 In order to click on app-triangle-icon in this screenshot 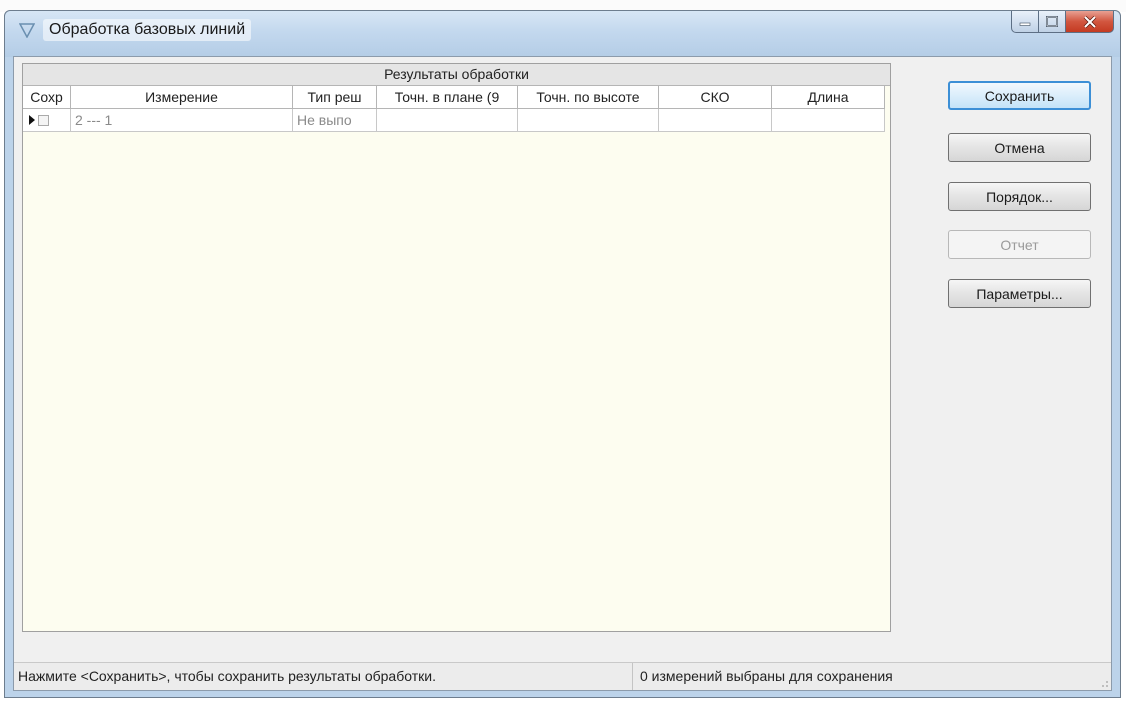, I will do `click(27, 30)`.